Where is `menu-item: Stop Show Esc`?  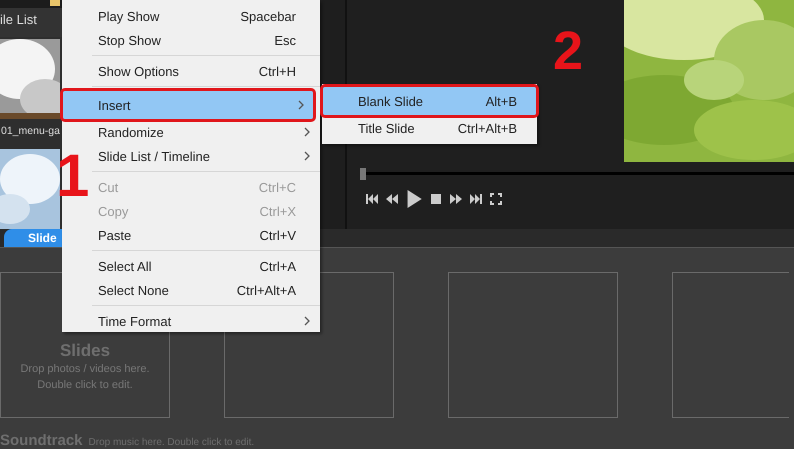 menu-item: Stop Show Esc is located at coordinates (206, 40).